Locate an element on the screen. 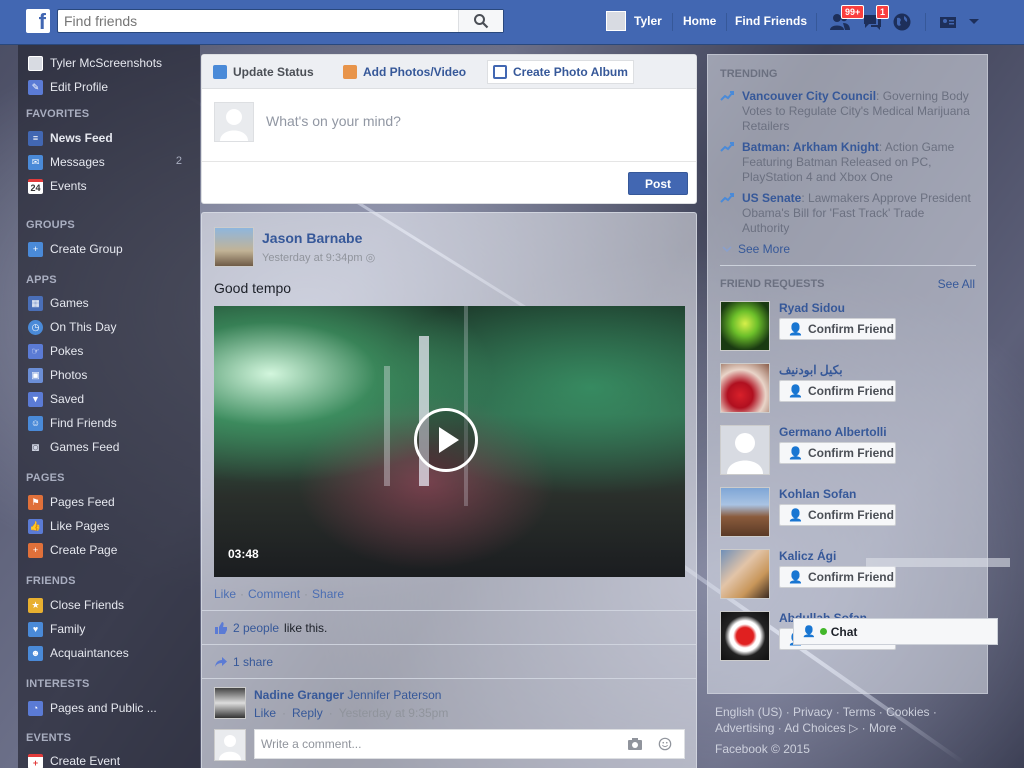 This screenshot has height=768, width=1024. friend-requests-button: 99+ is located at coordinates (846, 19).